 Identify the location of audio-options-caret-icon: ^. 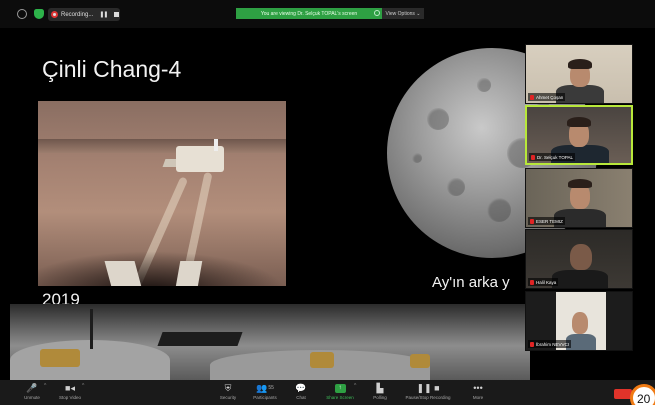
(45, 386).